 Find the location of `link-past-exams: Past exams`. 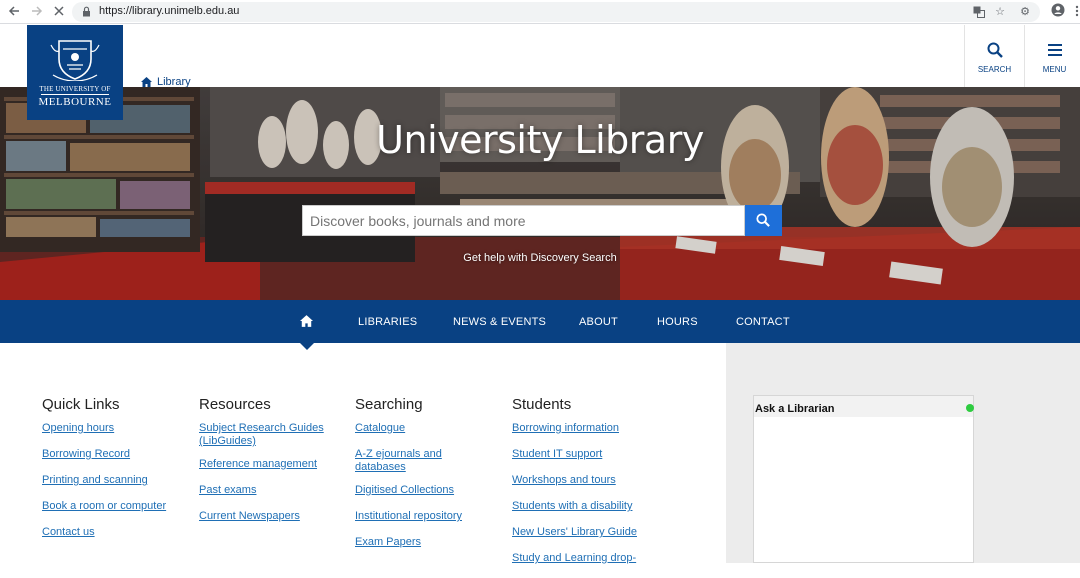

link-past-exams: Past exams is located at coordinates (263, 490).